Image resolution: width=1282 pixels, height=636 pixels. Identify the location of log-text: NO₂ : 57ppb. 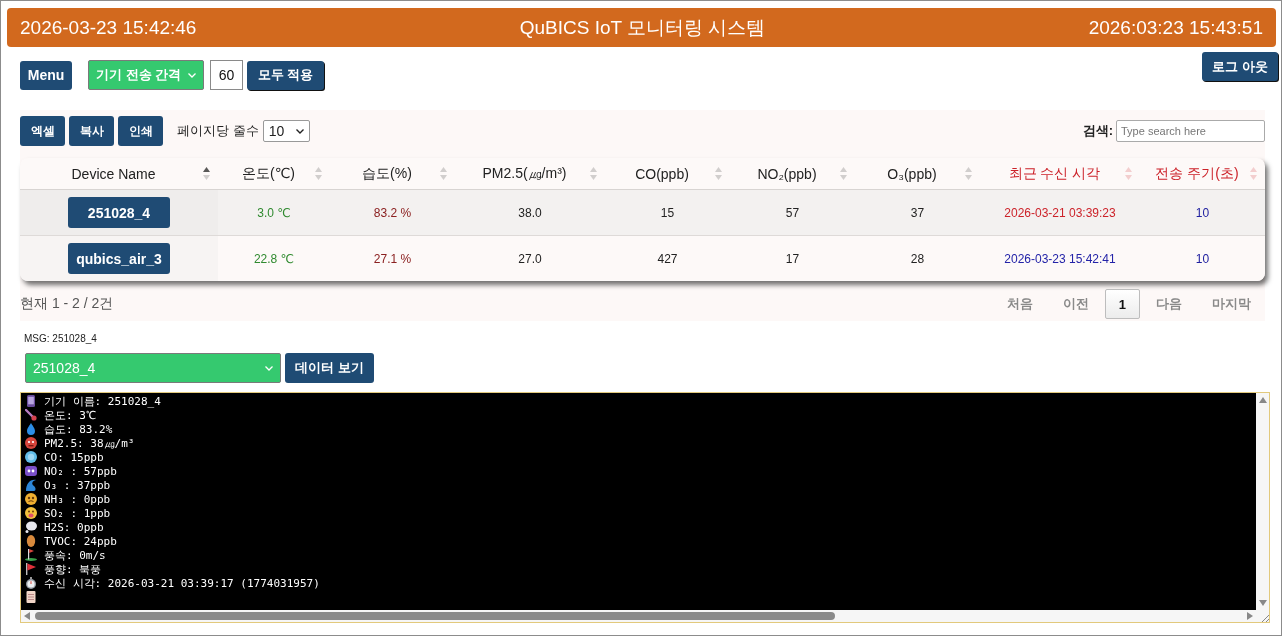
(80, 471).